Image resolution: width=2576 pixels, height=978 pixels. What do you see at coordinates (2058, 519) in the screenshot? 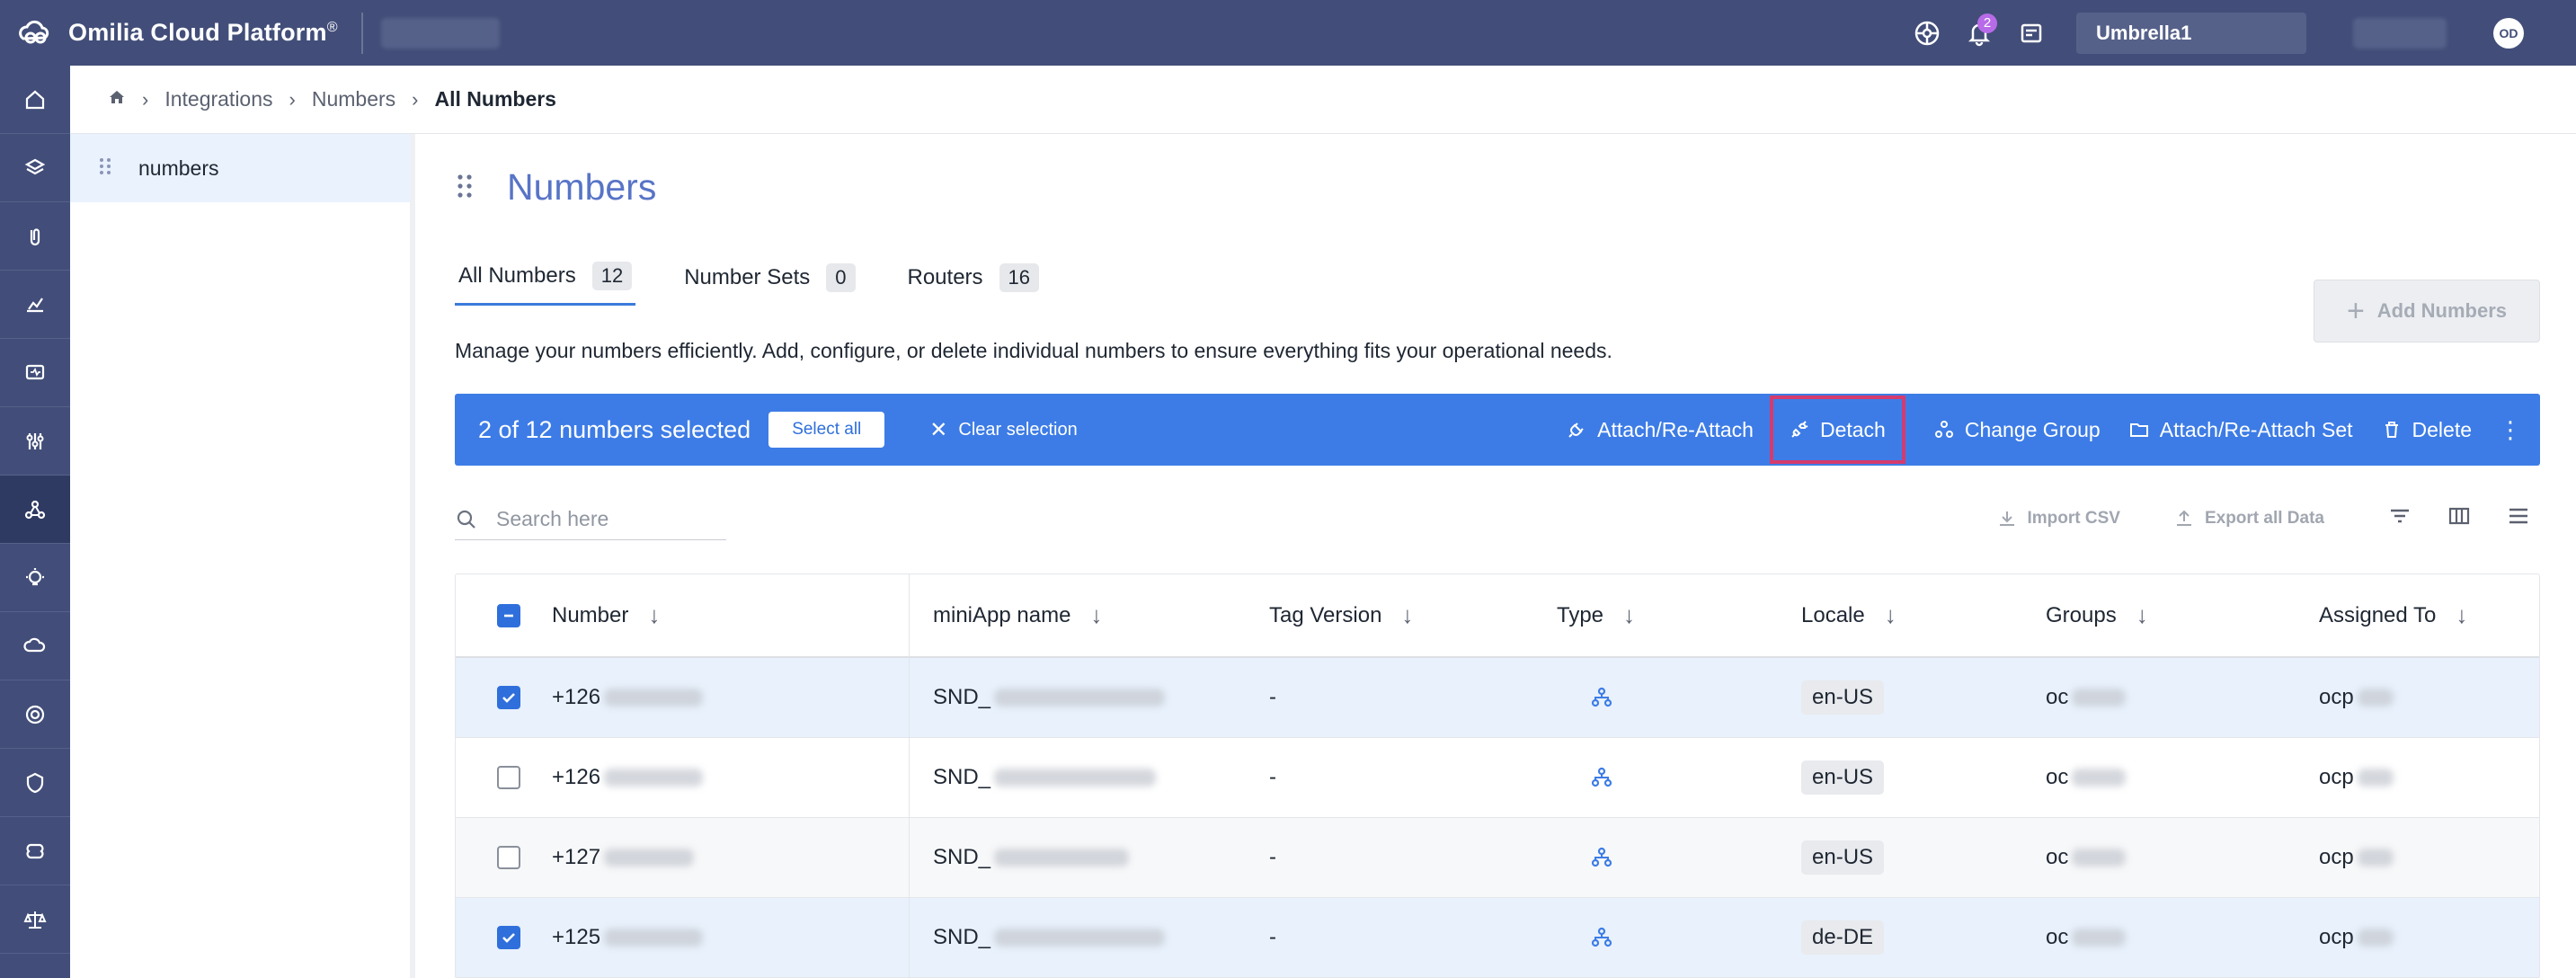
I see `import-csv-button: Import CSV` at bounding box center [2058, 519].